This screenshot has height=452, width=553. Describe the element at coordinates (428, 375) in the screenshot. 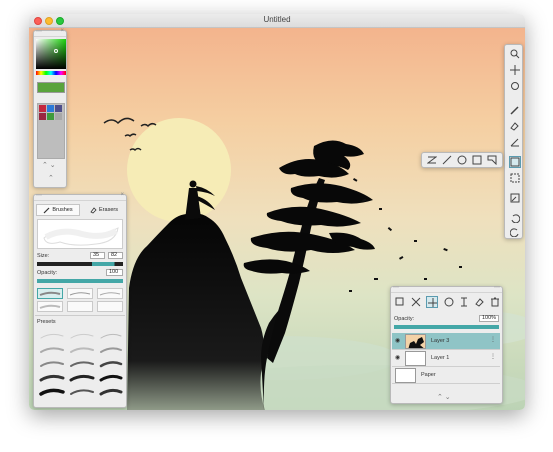

I see `layer-name: Paper` at that location.